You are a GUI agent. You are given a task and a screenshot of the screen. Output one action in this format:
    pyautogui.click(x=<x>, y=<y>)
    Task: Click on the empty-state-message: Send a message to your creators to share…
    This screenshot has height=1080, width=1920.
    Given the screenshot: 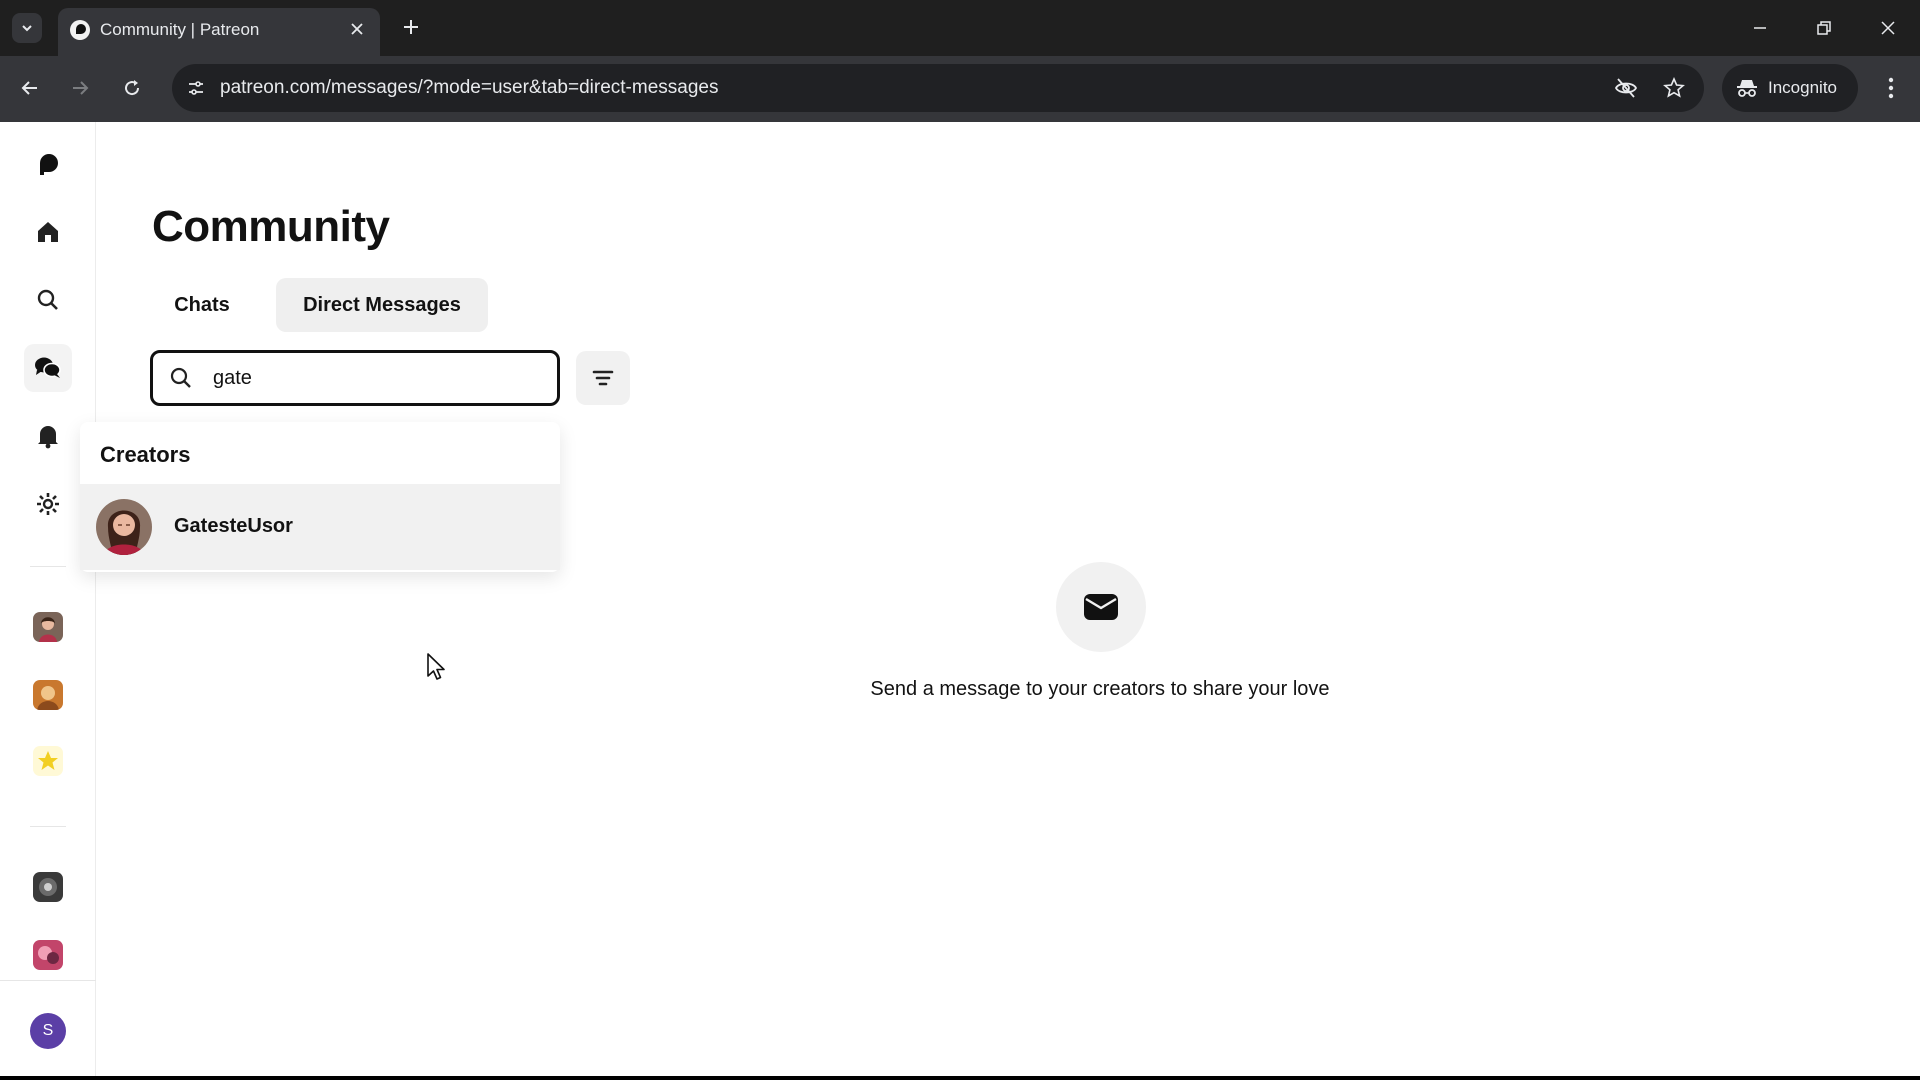 What is the action you would take?
    pyautogui.click(x=1100, y=689)
    